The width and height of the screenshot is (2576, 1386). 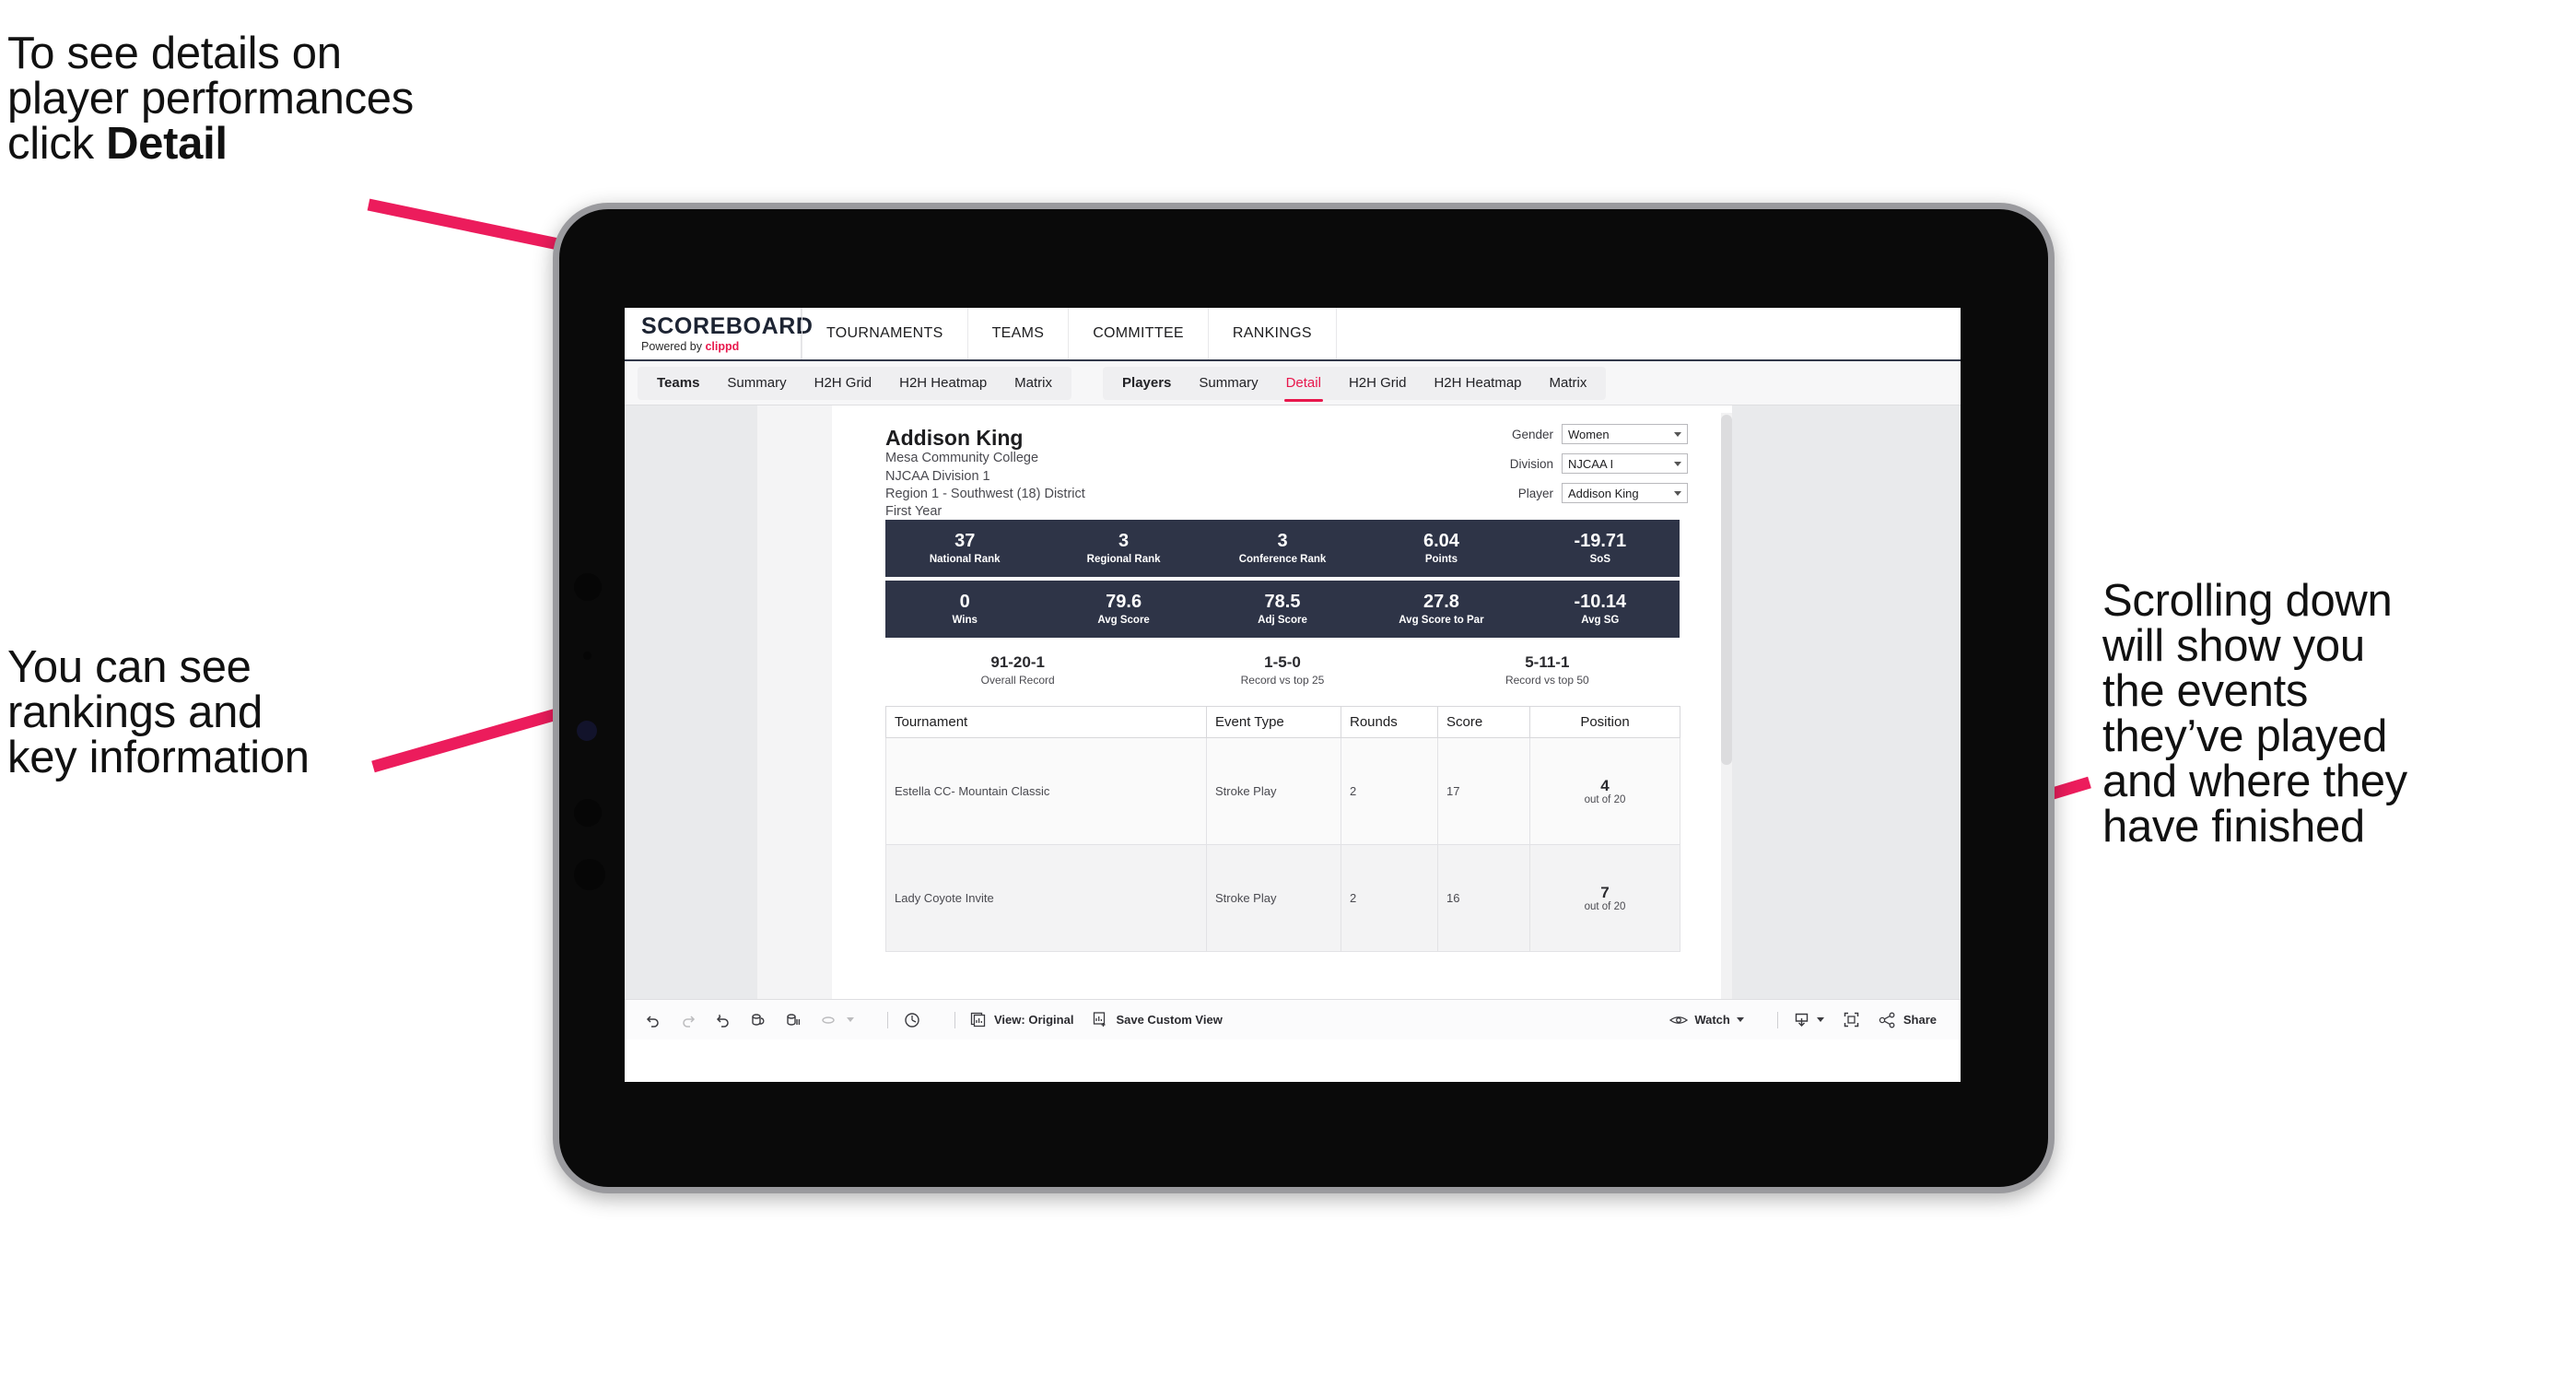 What do you see at coordinates (1046, 722) in the screenshot?
I see `col-tournament: Tournament` at bounding box center [1046, 722].